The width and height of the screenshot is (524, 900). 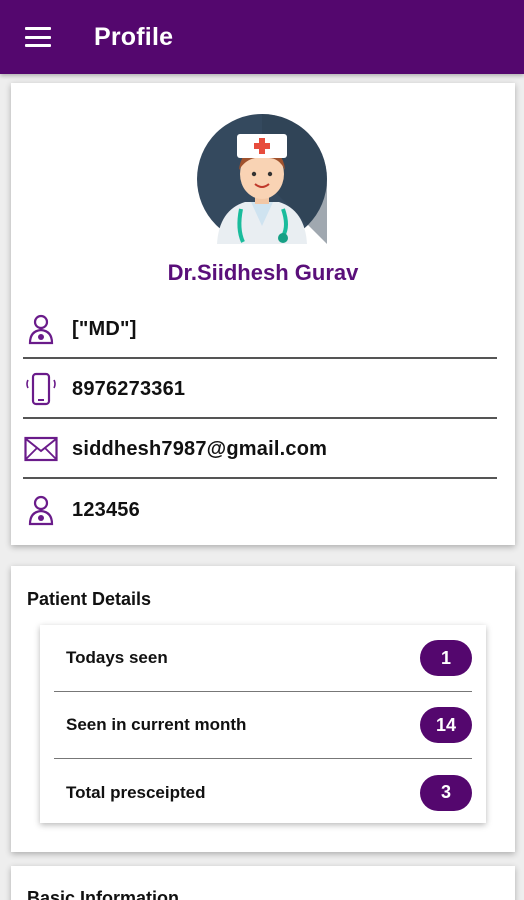 What do you see at coordinates (260, 330) in the screenshot?
I see `qualification-row: ["MD"]` at bounding box center [260, 330].